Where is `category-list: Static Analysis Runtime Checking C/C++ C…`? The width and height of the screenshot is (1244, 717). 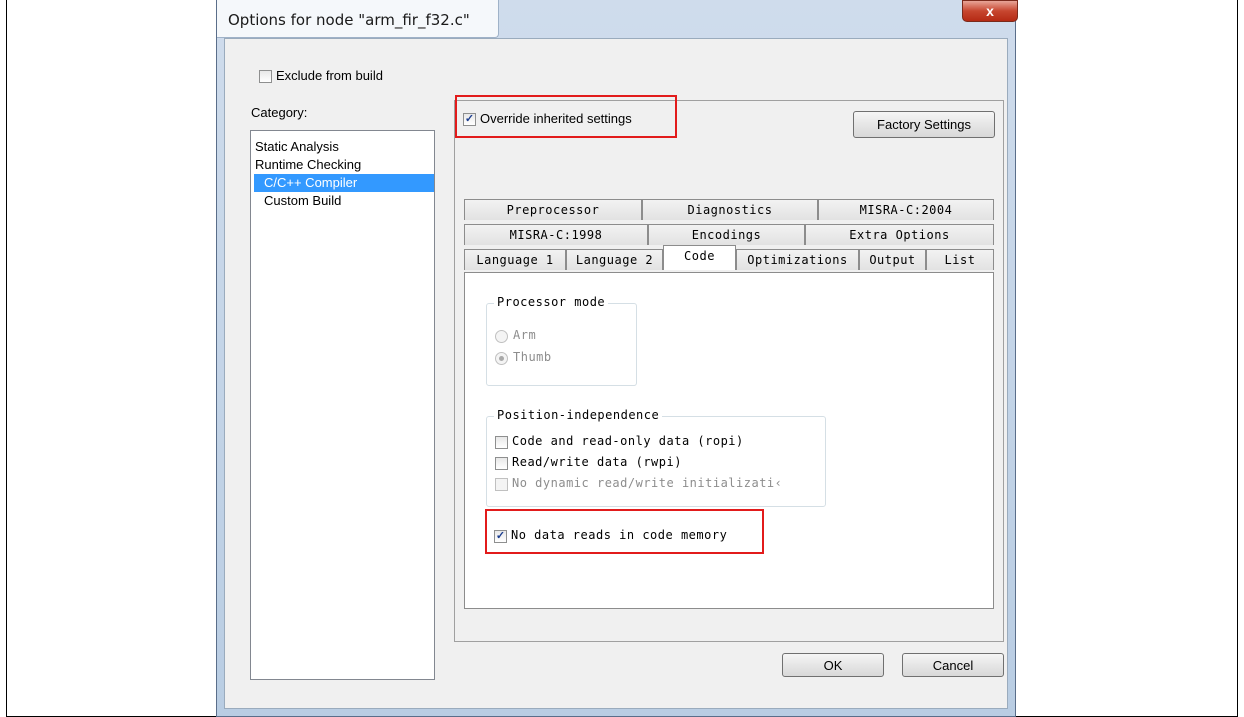
category-list: Static Analysis Runtime Checking C/C++ C… is located at coordinates (342, 405).